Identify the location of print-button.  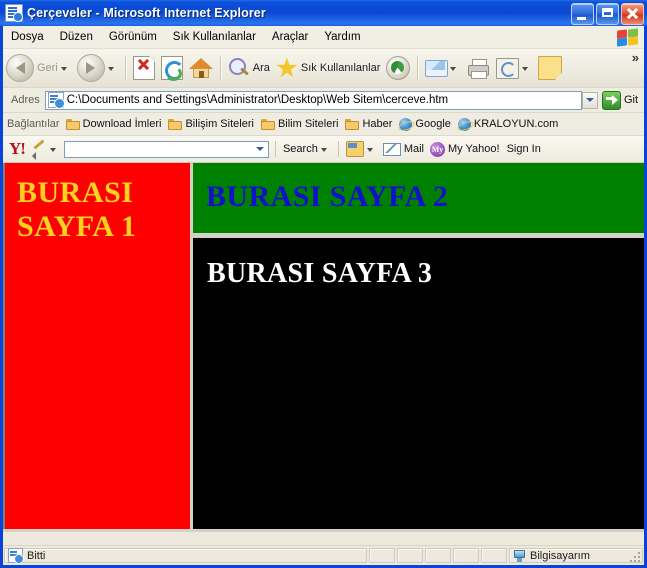
(478, 68).